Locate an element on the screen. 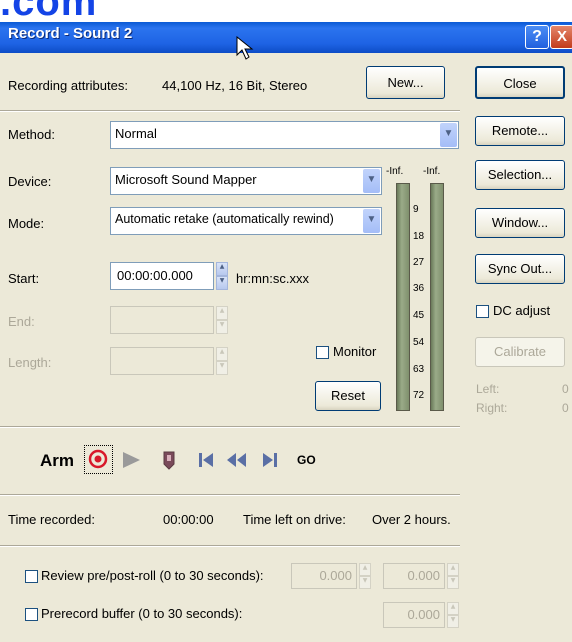 The image size is (572, 642). review-pre-value: 0.000 is located at coordinates (335, 575).